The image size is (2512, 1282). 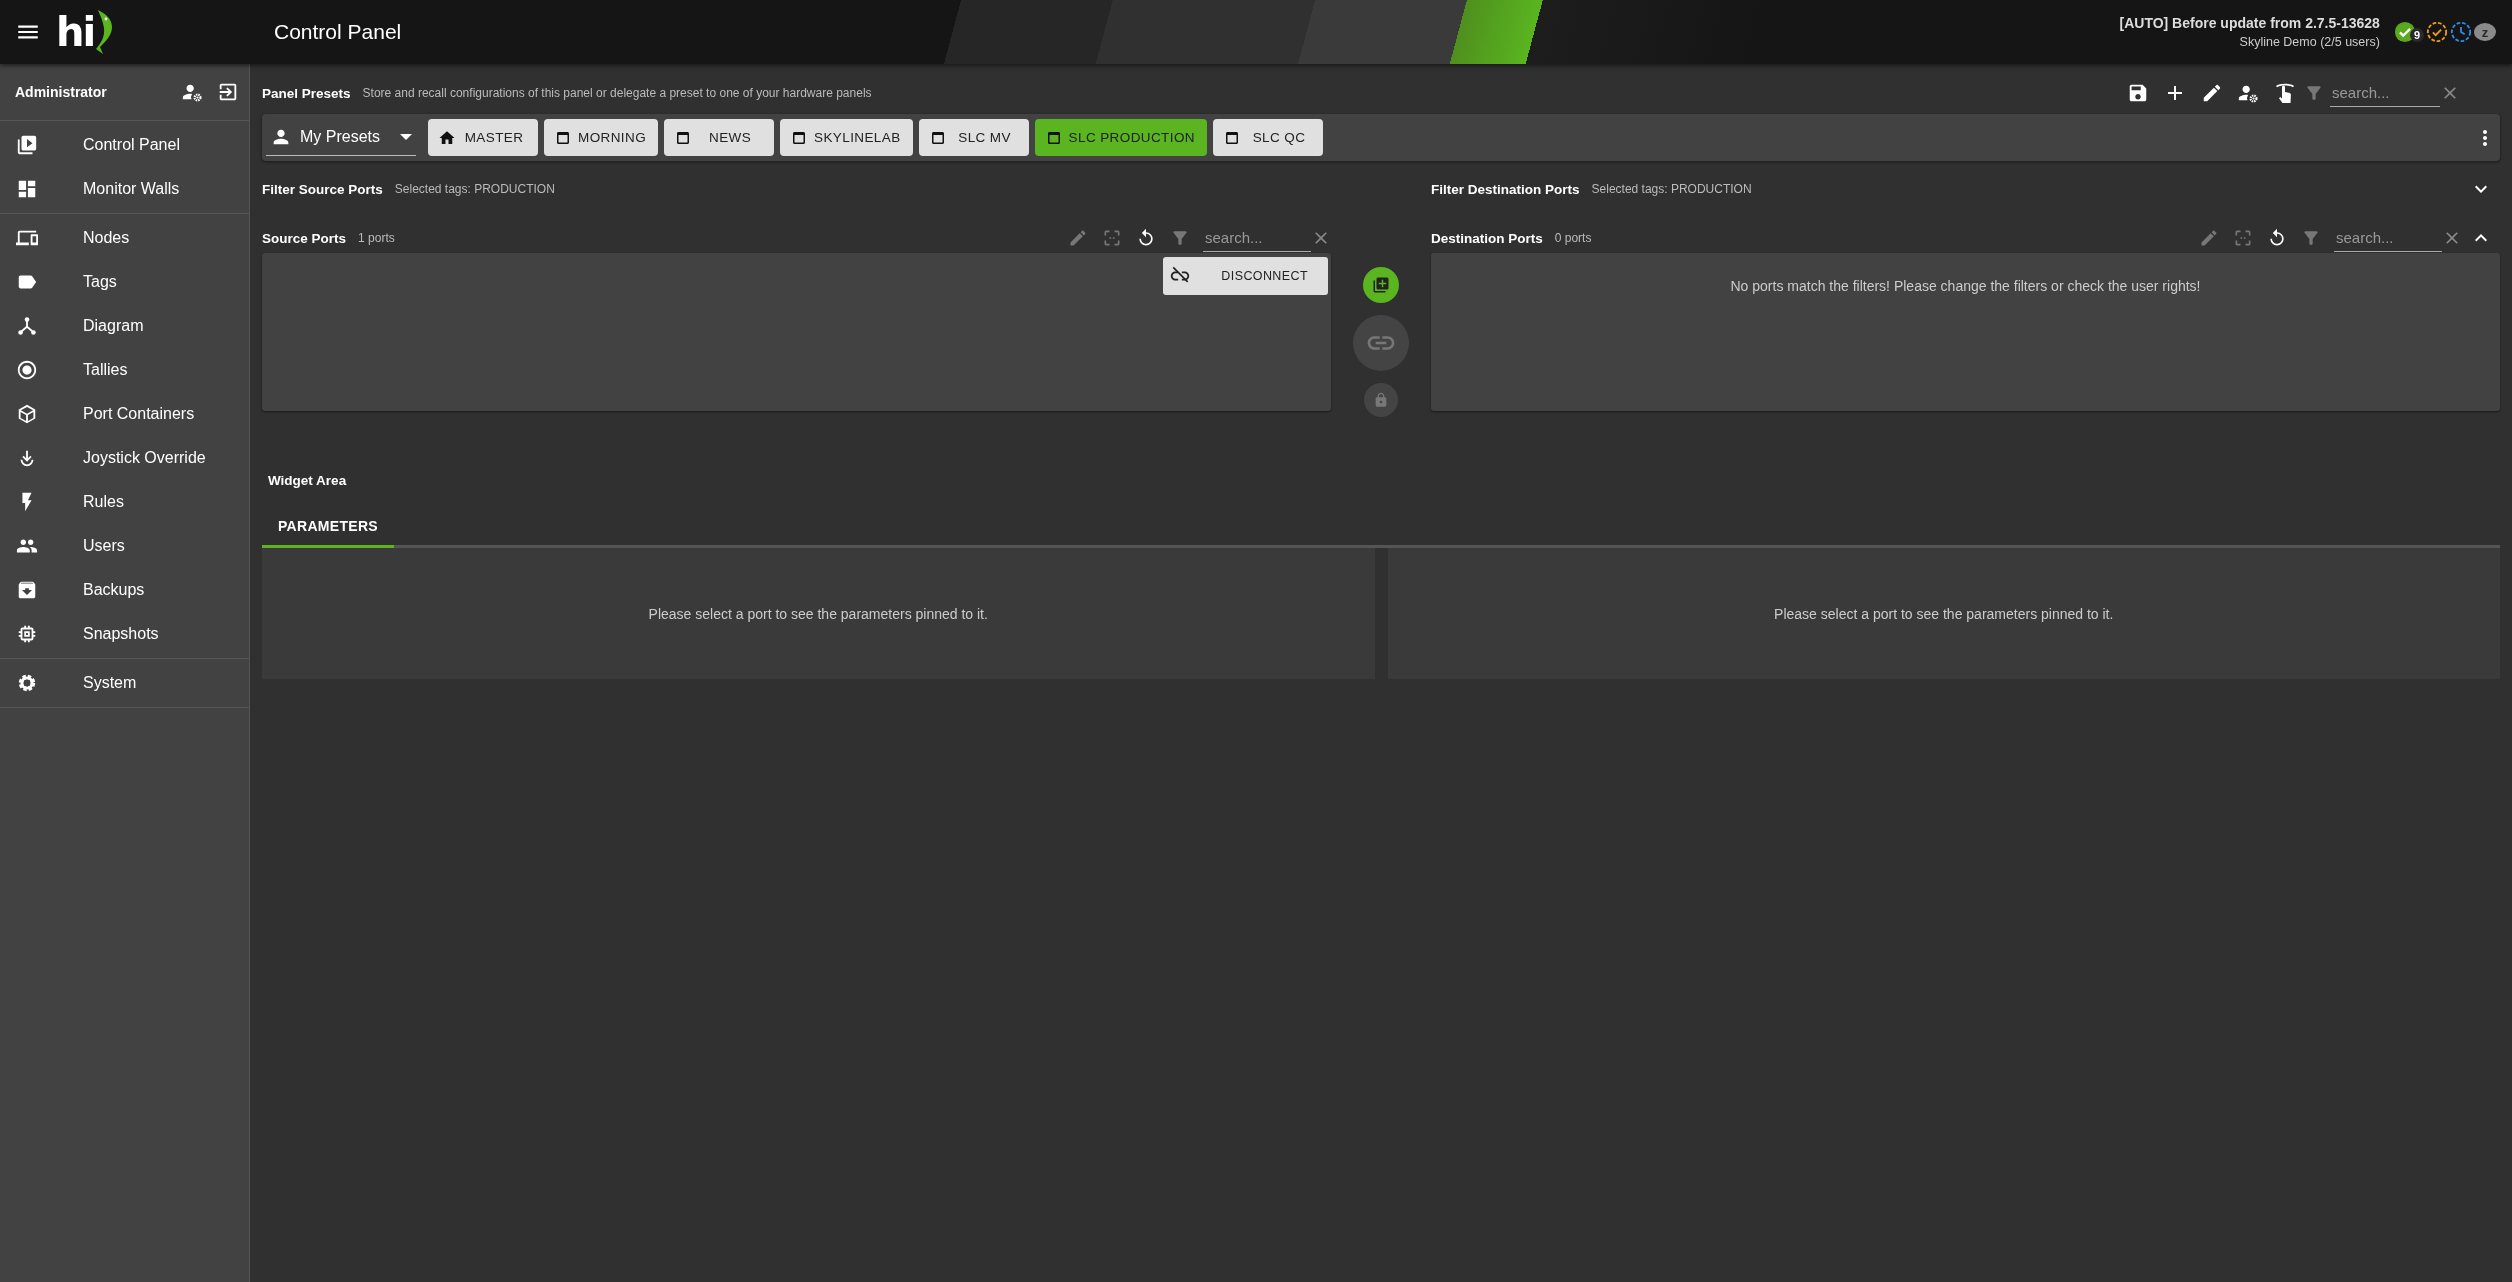 I want to click on dashed-clock-icon, so click(x=2461, y=32).